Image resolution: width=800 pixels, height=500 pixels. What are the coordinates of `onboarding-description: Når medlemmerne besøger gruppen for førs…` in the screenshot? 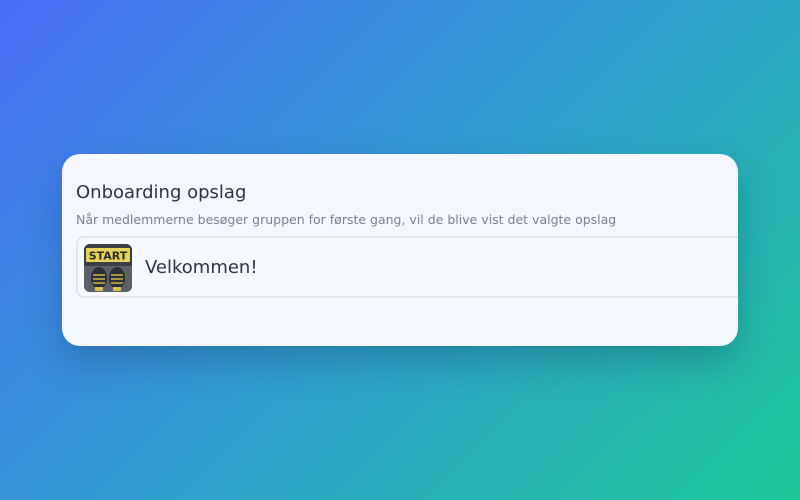 It's located at (346, 219).